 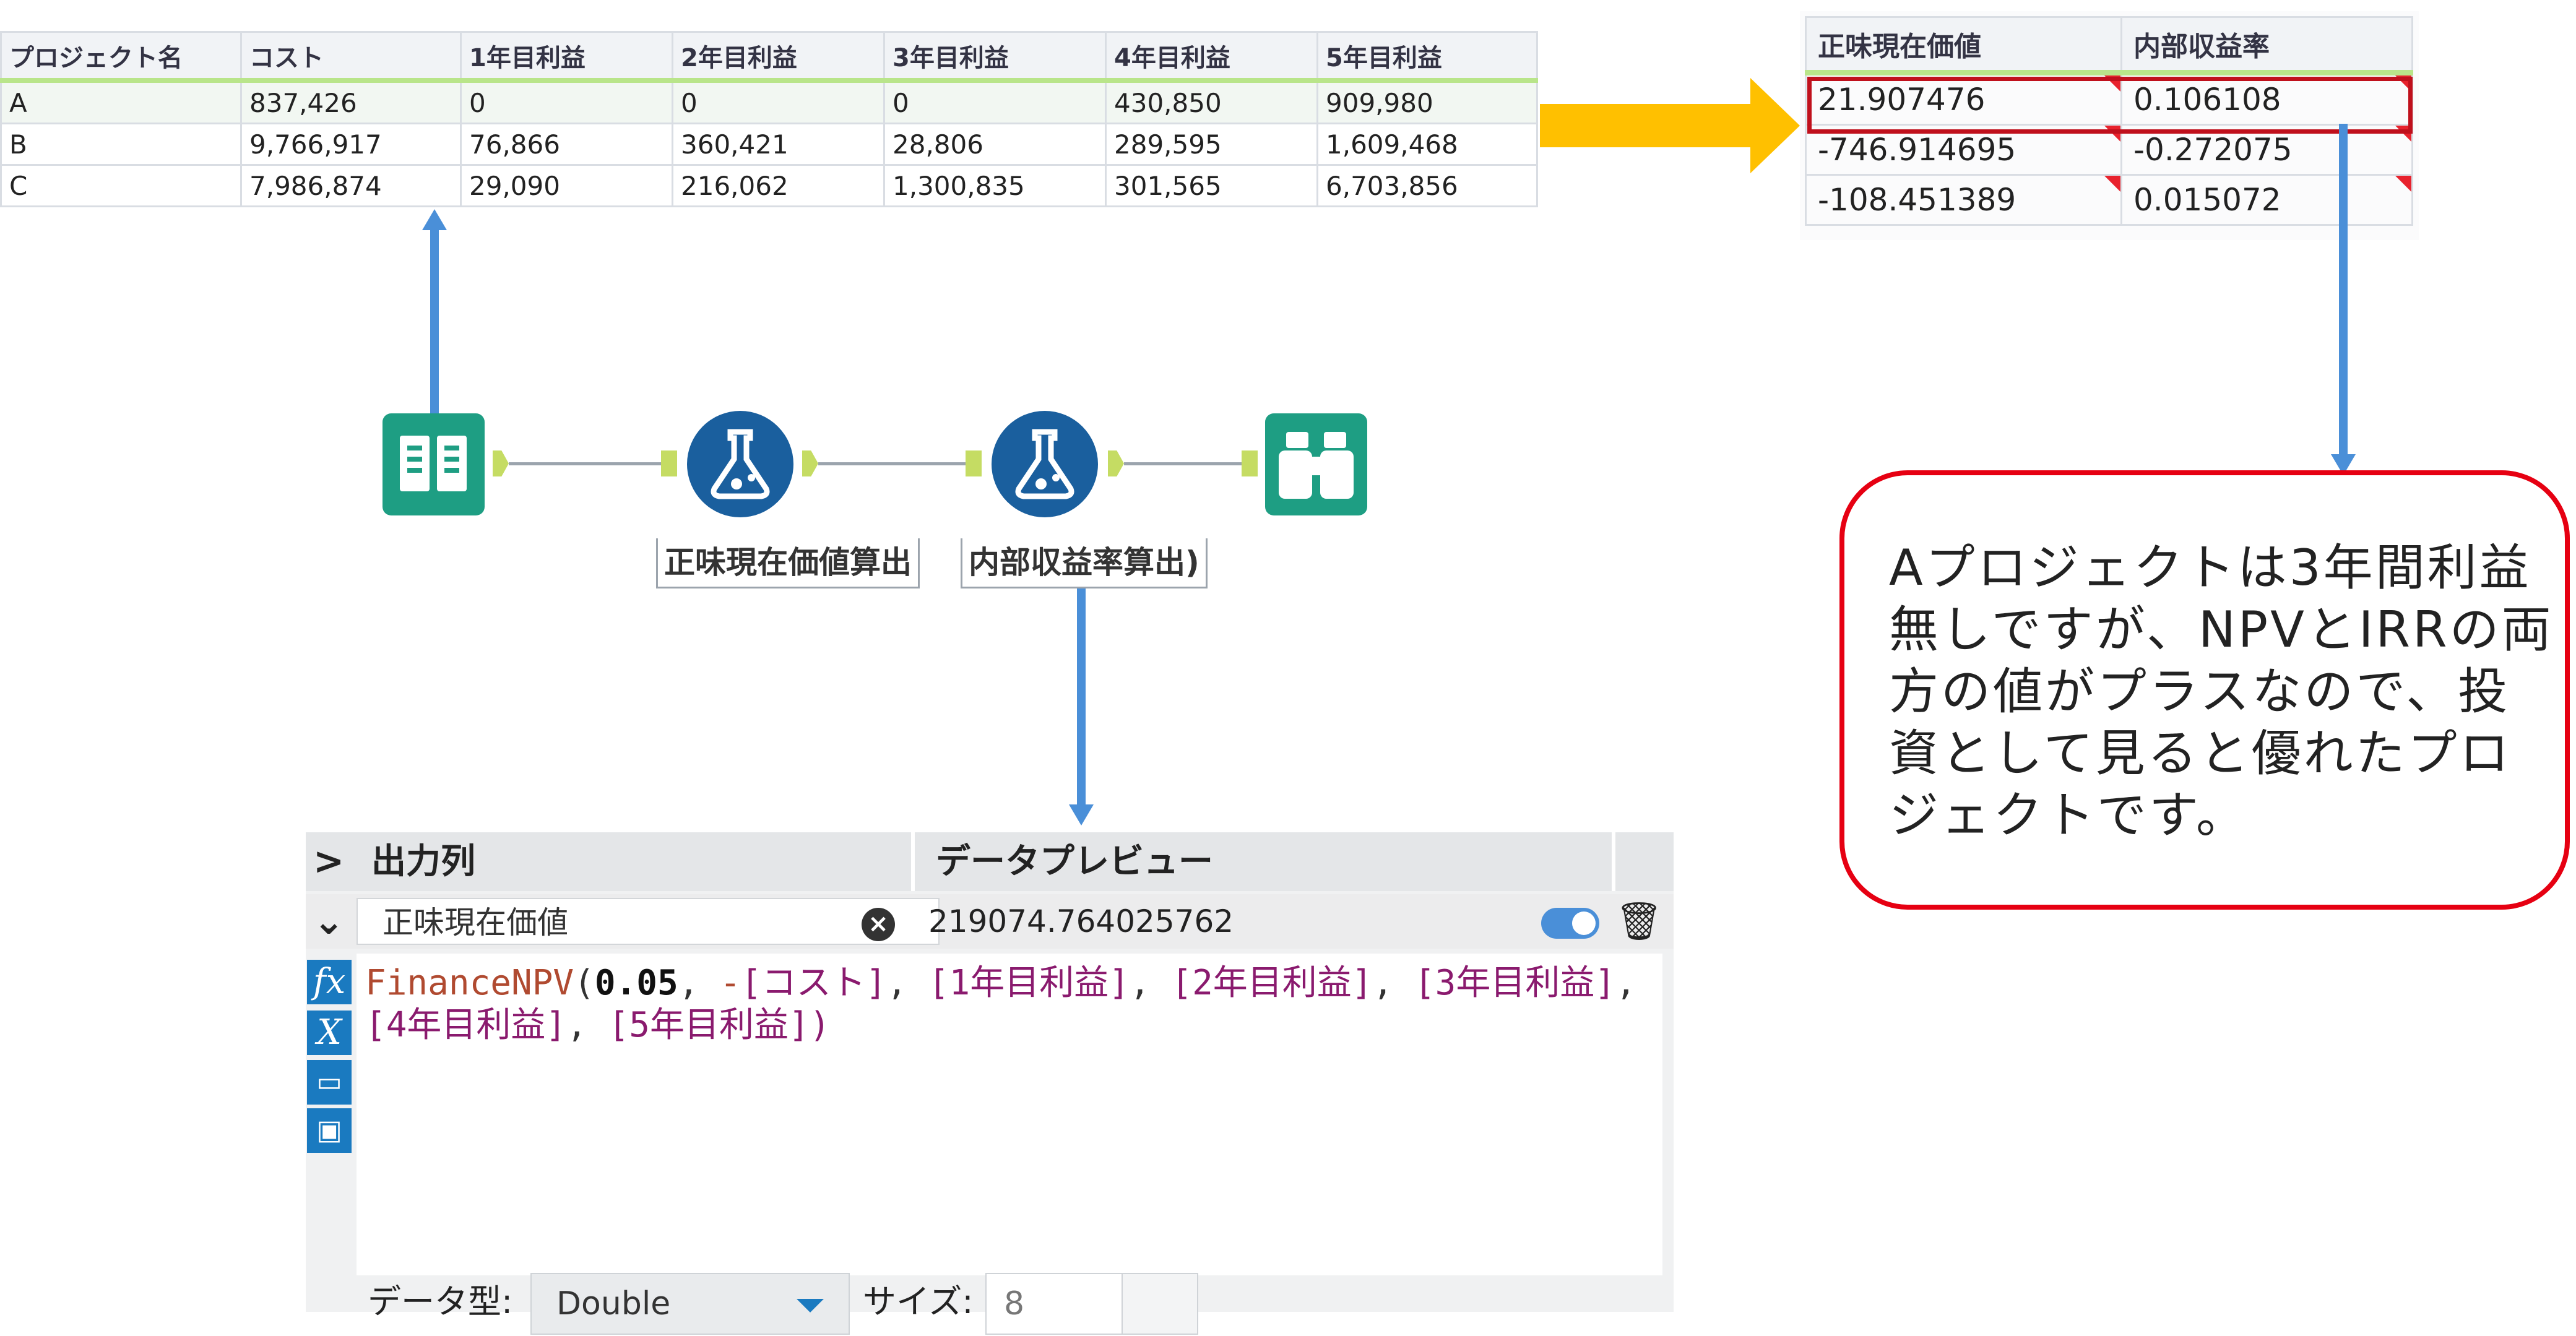 I want to click on table-cell: 7,986,874, so click(x=351, y=185).